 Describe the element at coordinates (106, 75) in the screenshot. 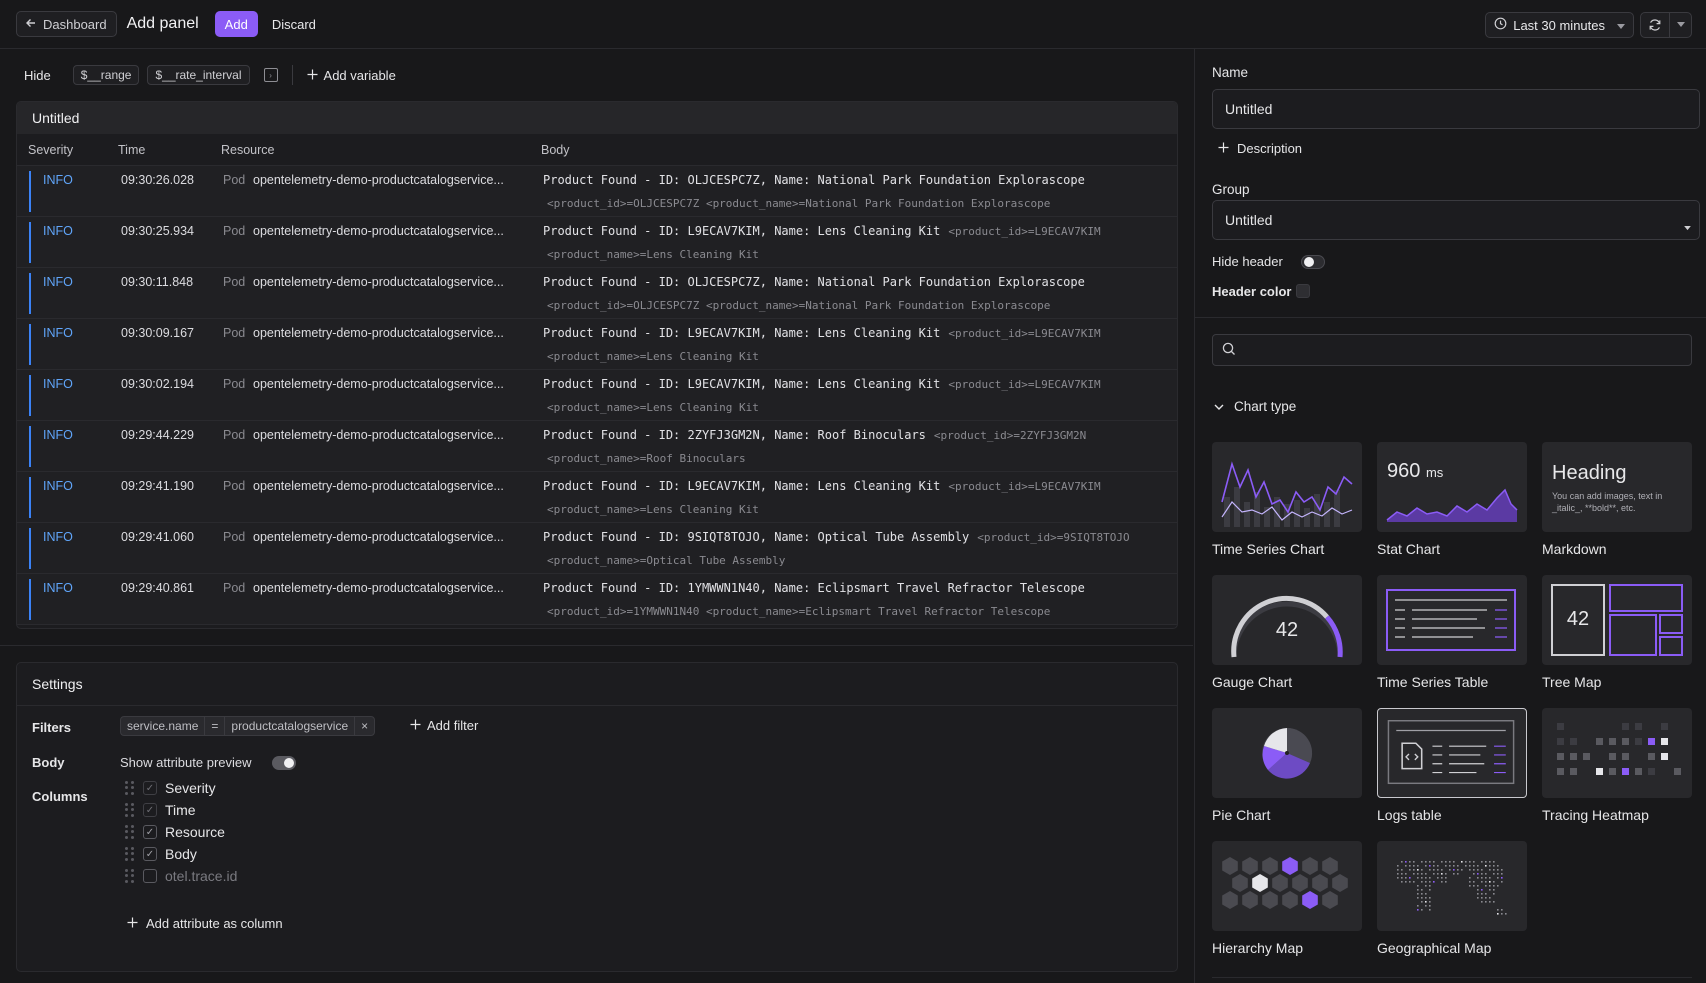

I see `variable-chip-range: $__range` at that location.